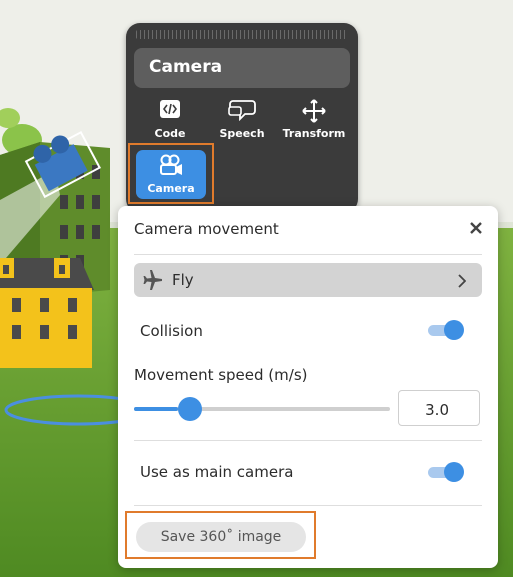  What do you see at coordinates (308, 280) in the screenshot?
I see `movement-mode-select: Fly` at bounding box center [308, 280].